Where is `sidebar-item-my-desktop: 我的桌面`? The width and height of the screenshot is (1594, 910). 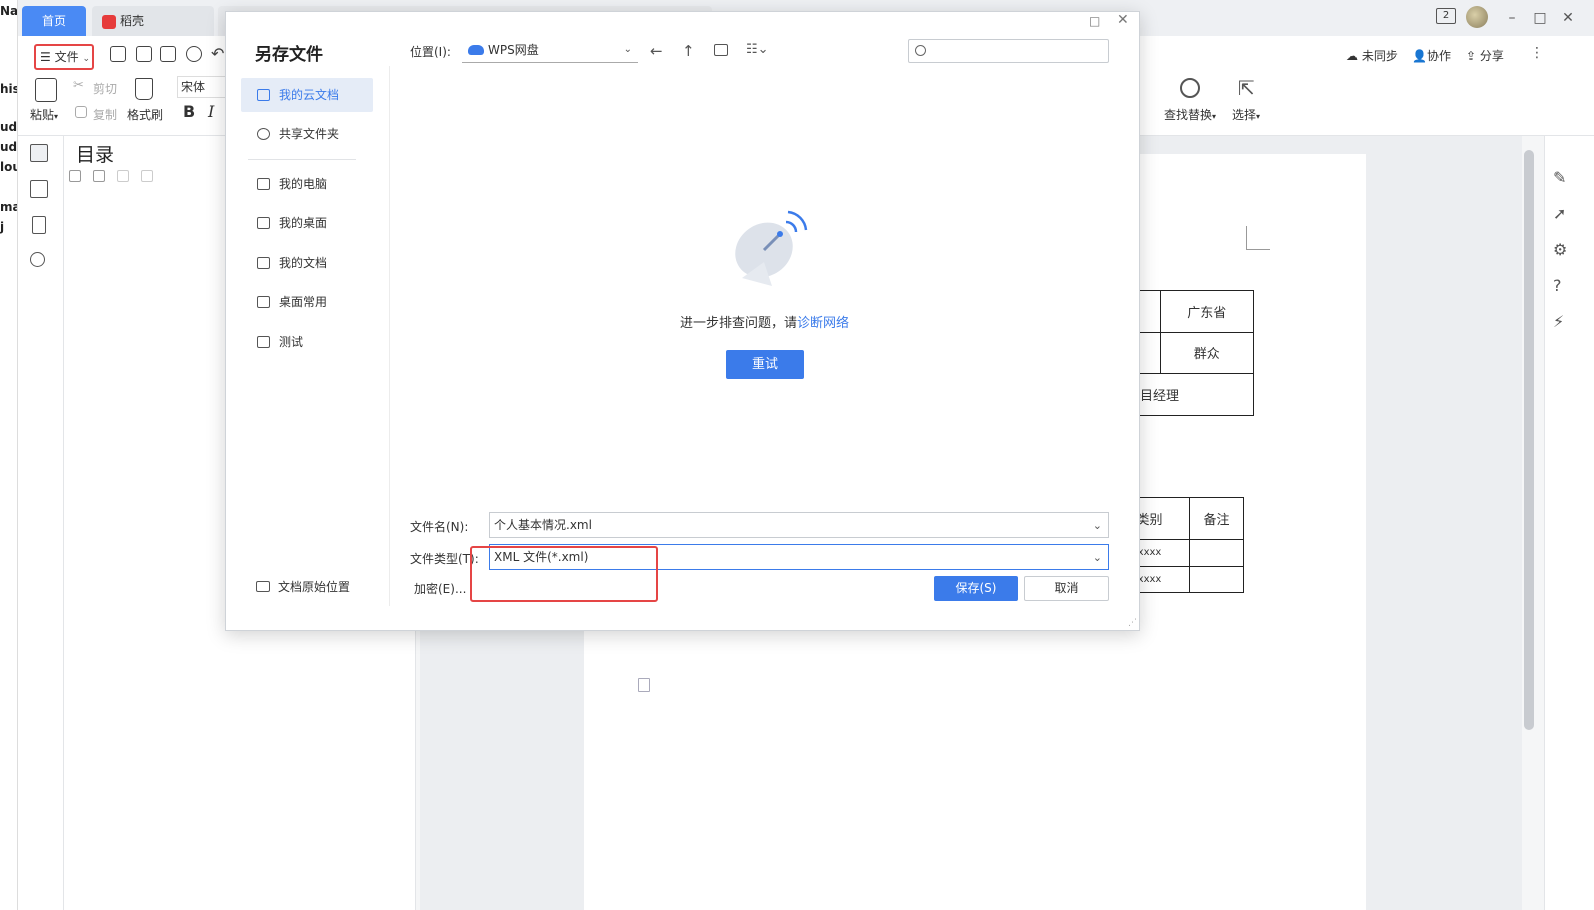
sidebar-item-my-desktop: 我的桌面 is located at coordinates (307, 223).